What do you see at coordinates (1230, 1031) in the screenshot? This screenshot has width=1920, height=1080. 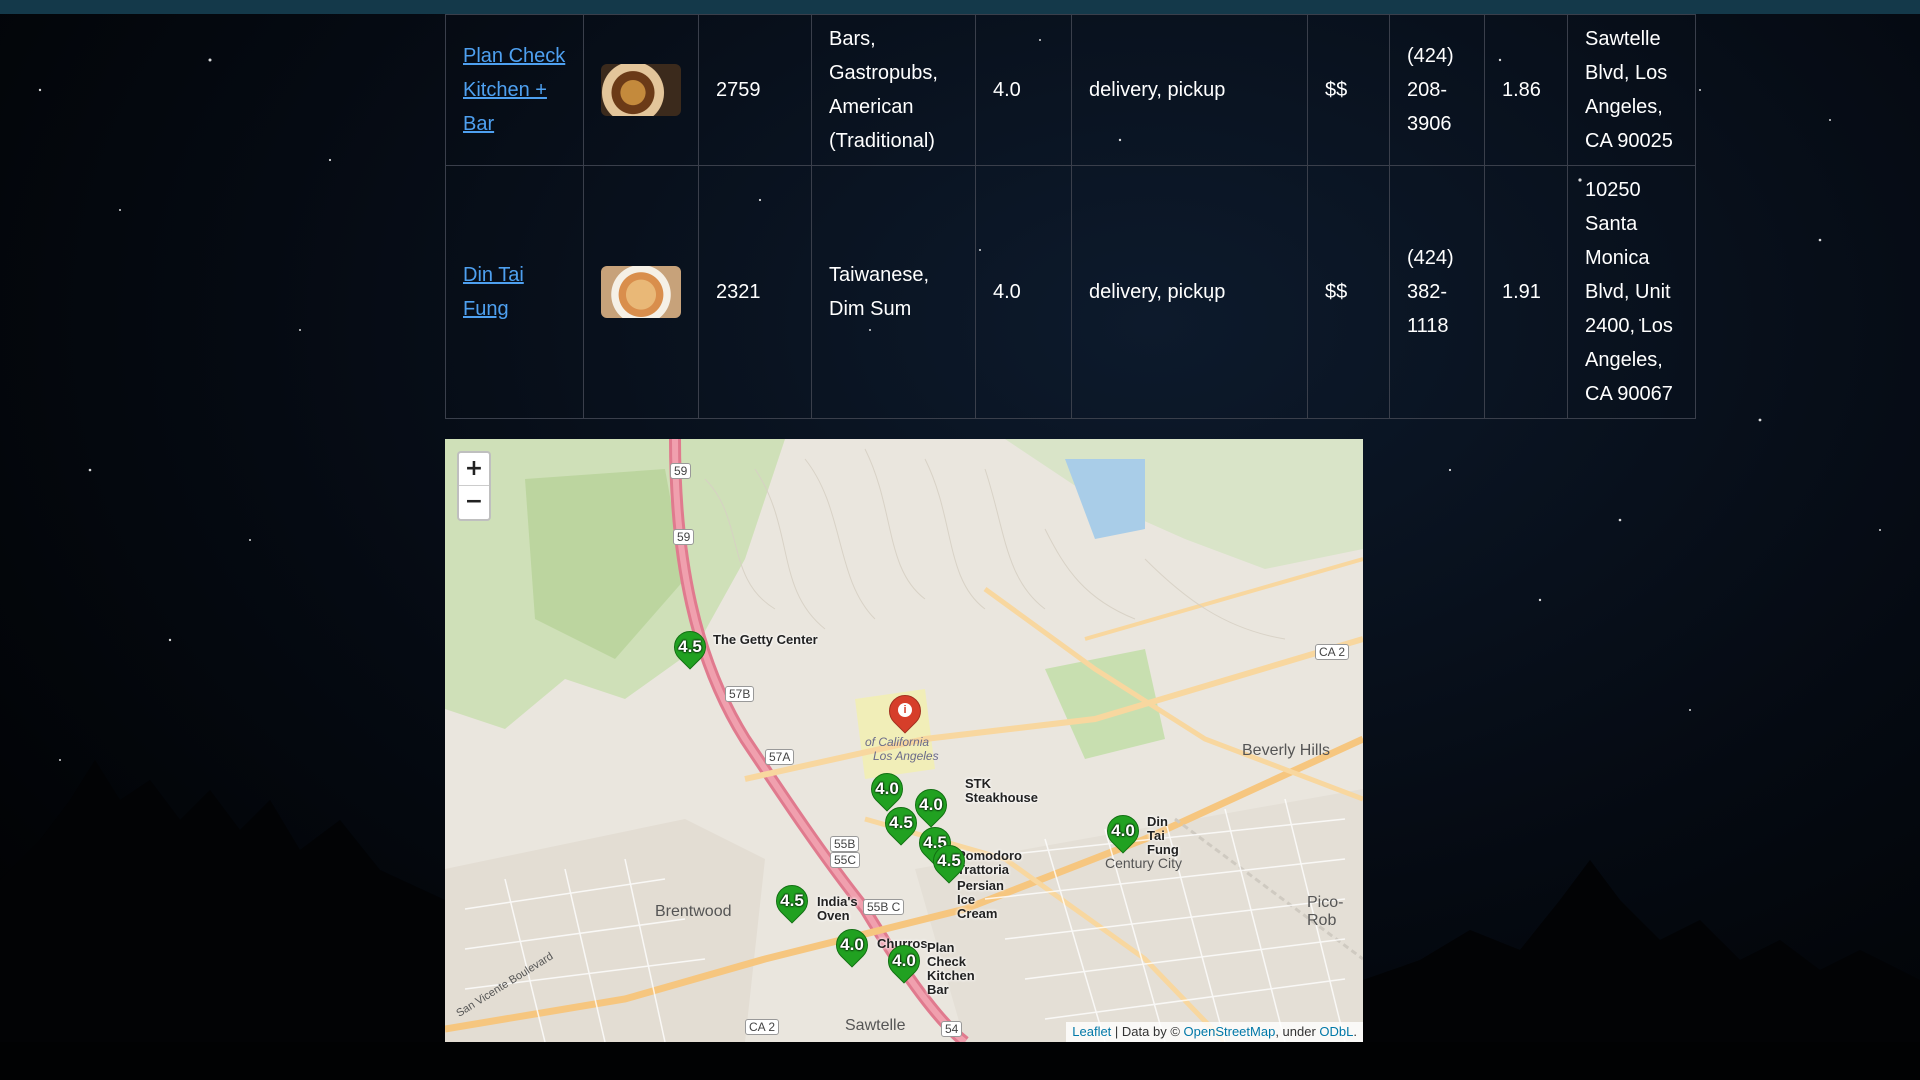 I see `openstreetmap-link: OpenStreetMap` at bounding box center [1230, 1031].